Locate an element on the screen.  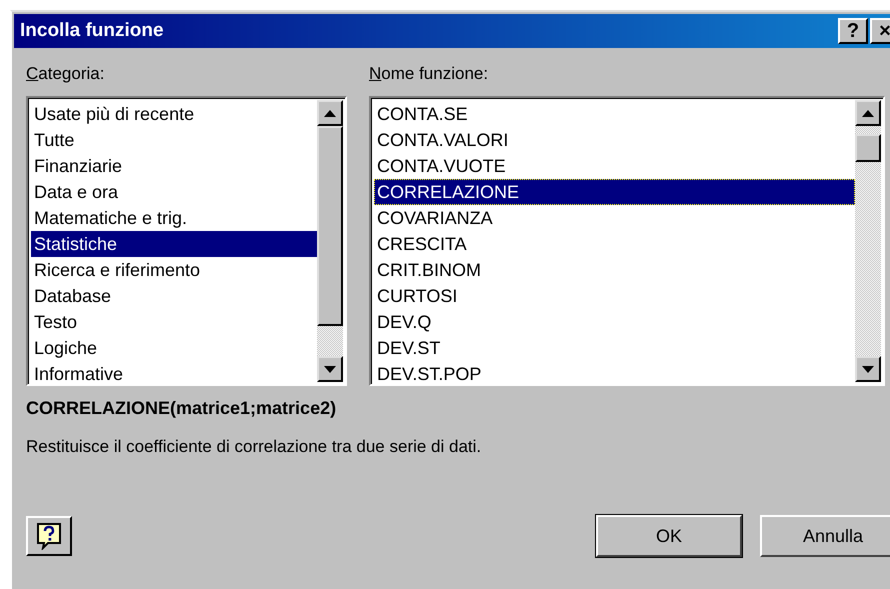
list-item: Database is located at coordinates (174, 296).